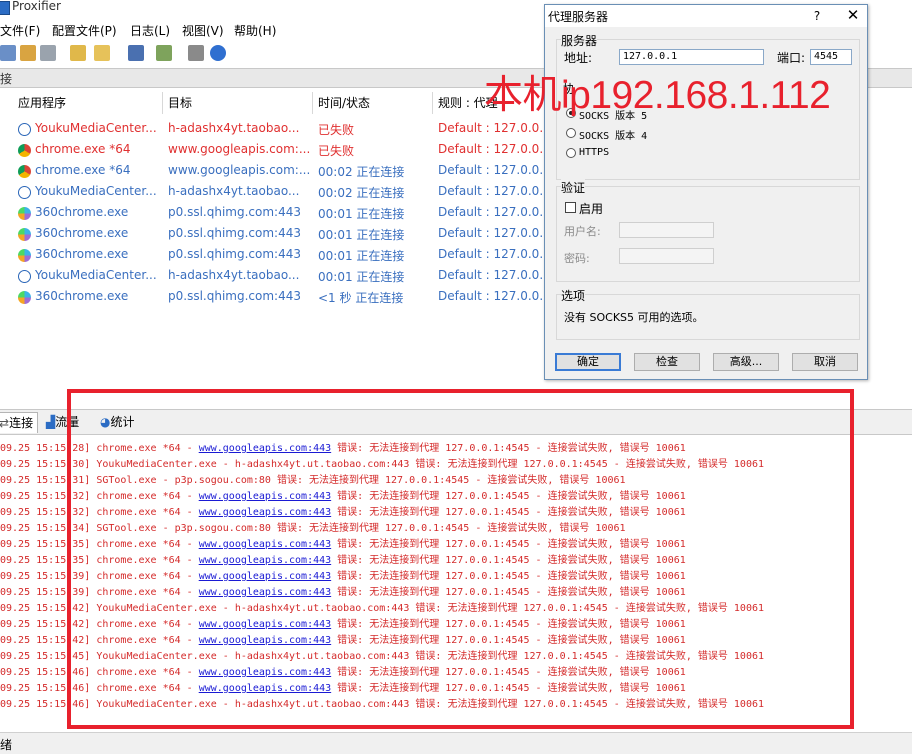 Image resolution: width=912 pixels, height=754 pixels. What do you see at coordinates (48, 53) in the screenshot?
I see `speed-icon` at bounding box center [48, 53].